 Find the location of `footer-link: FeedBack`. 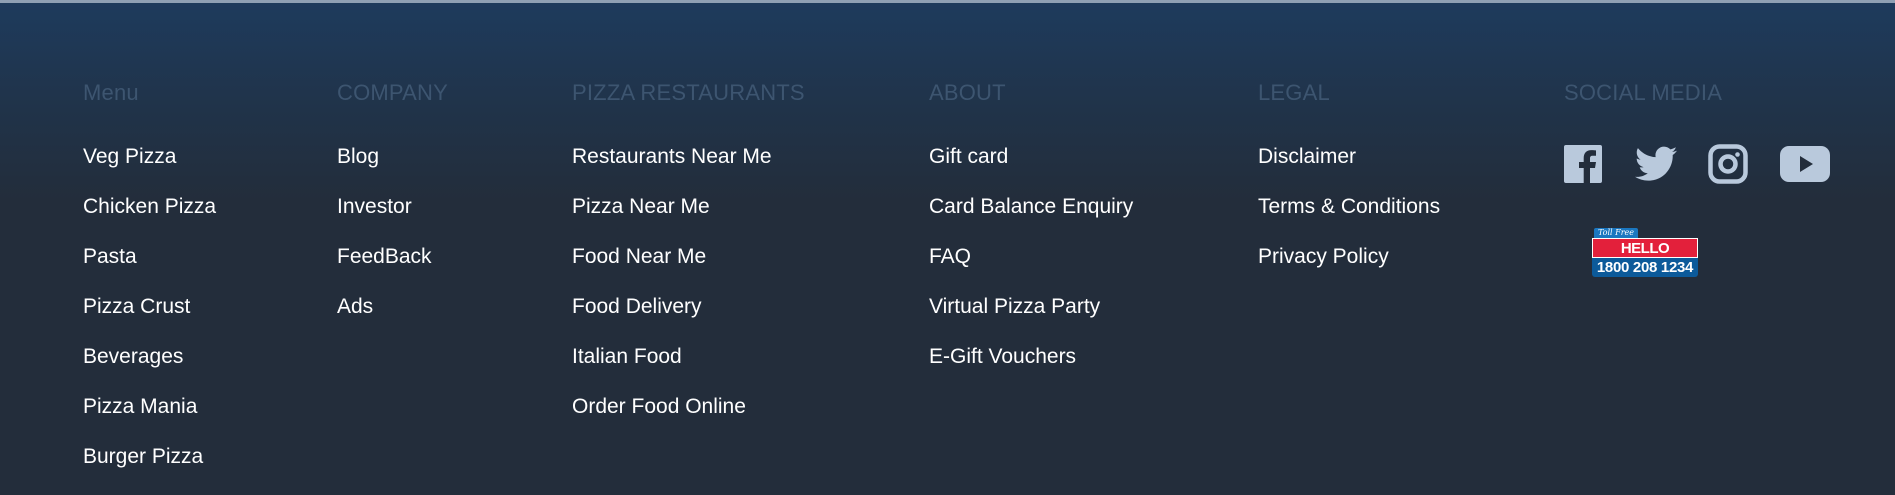

footer-link: FeedBack is located at coordinates (392, 257).